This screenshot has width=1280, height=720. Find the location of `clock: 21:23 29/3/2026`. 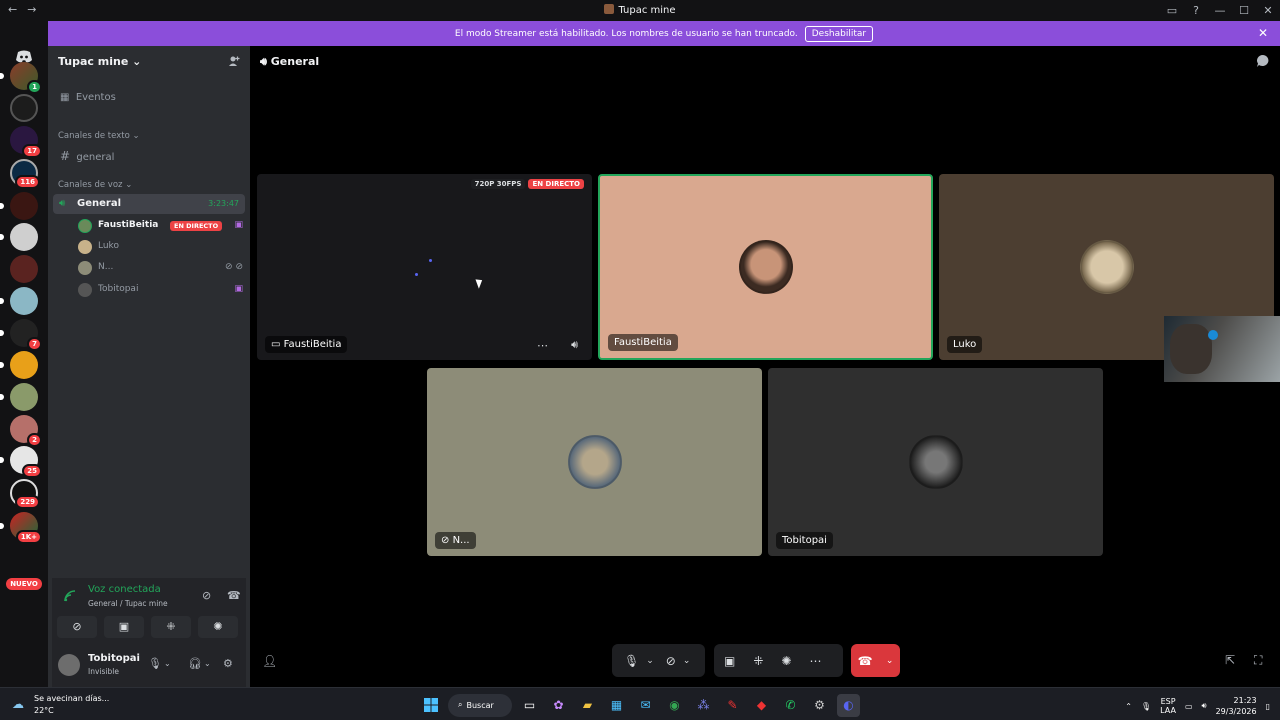

clock: 21:23 29/3/2026 is located at coordinates (1236, 706).